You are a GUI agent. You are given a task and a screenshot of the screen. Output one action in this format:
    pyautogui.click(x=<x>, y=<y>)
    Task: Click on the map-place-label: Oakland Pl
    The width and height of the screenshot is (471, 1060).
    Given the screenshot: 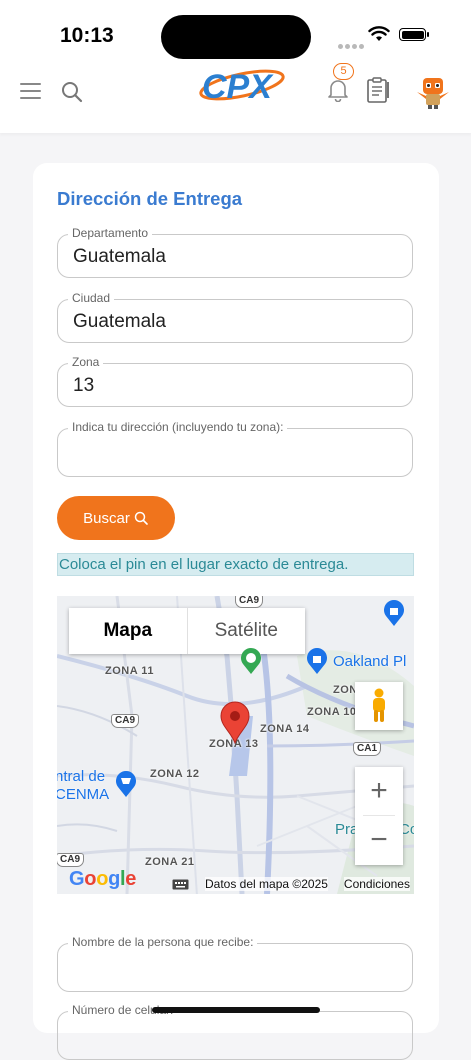 What is the action you would take?
    pyautogui.click(x=370, y=661)
    